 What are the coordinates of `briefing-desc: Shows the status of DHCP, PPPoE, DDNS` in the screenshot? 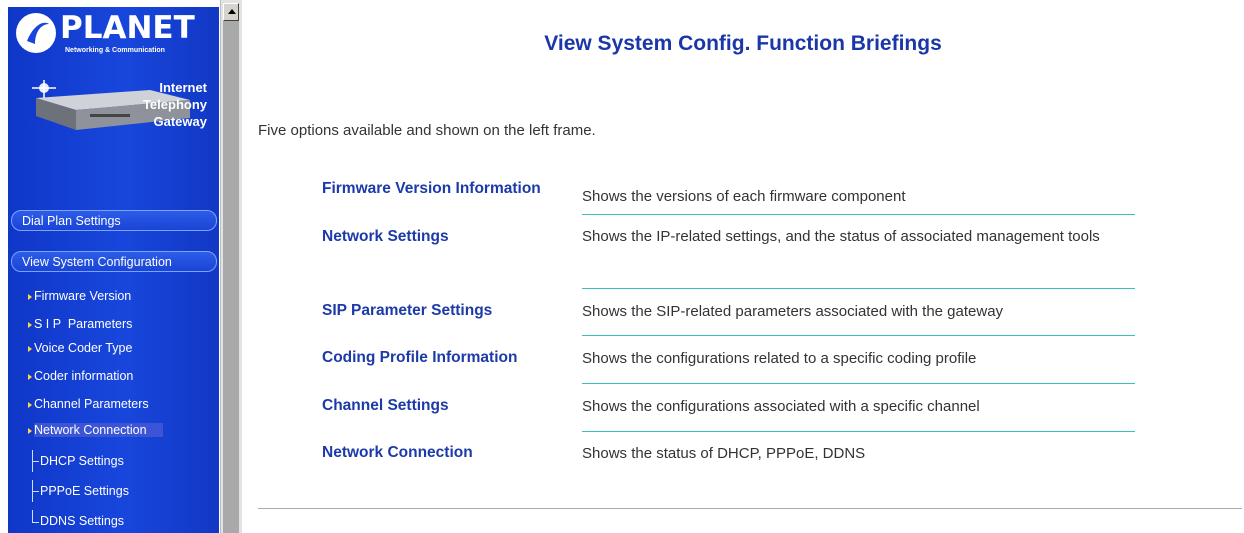 It's located at (724, 453).